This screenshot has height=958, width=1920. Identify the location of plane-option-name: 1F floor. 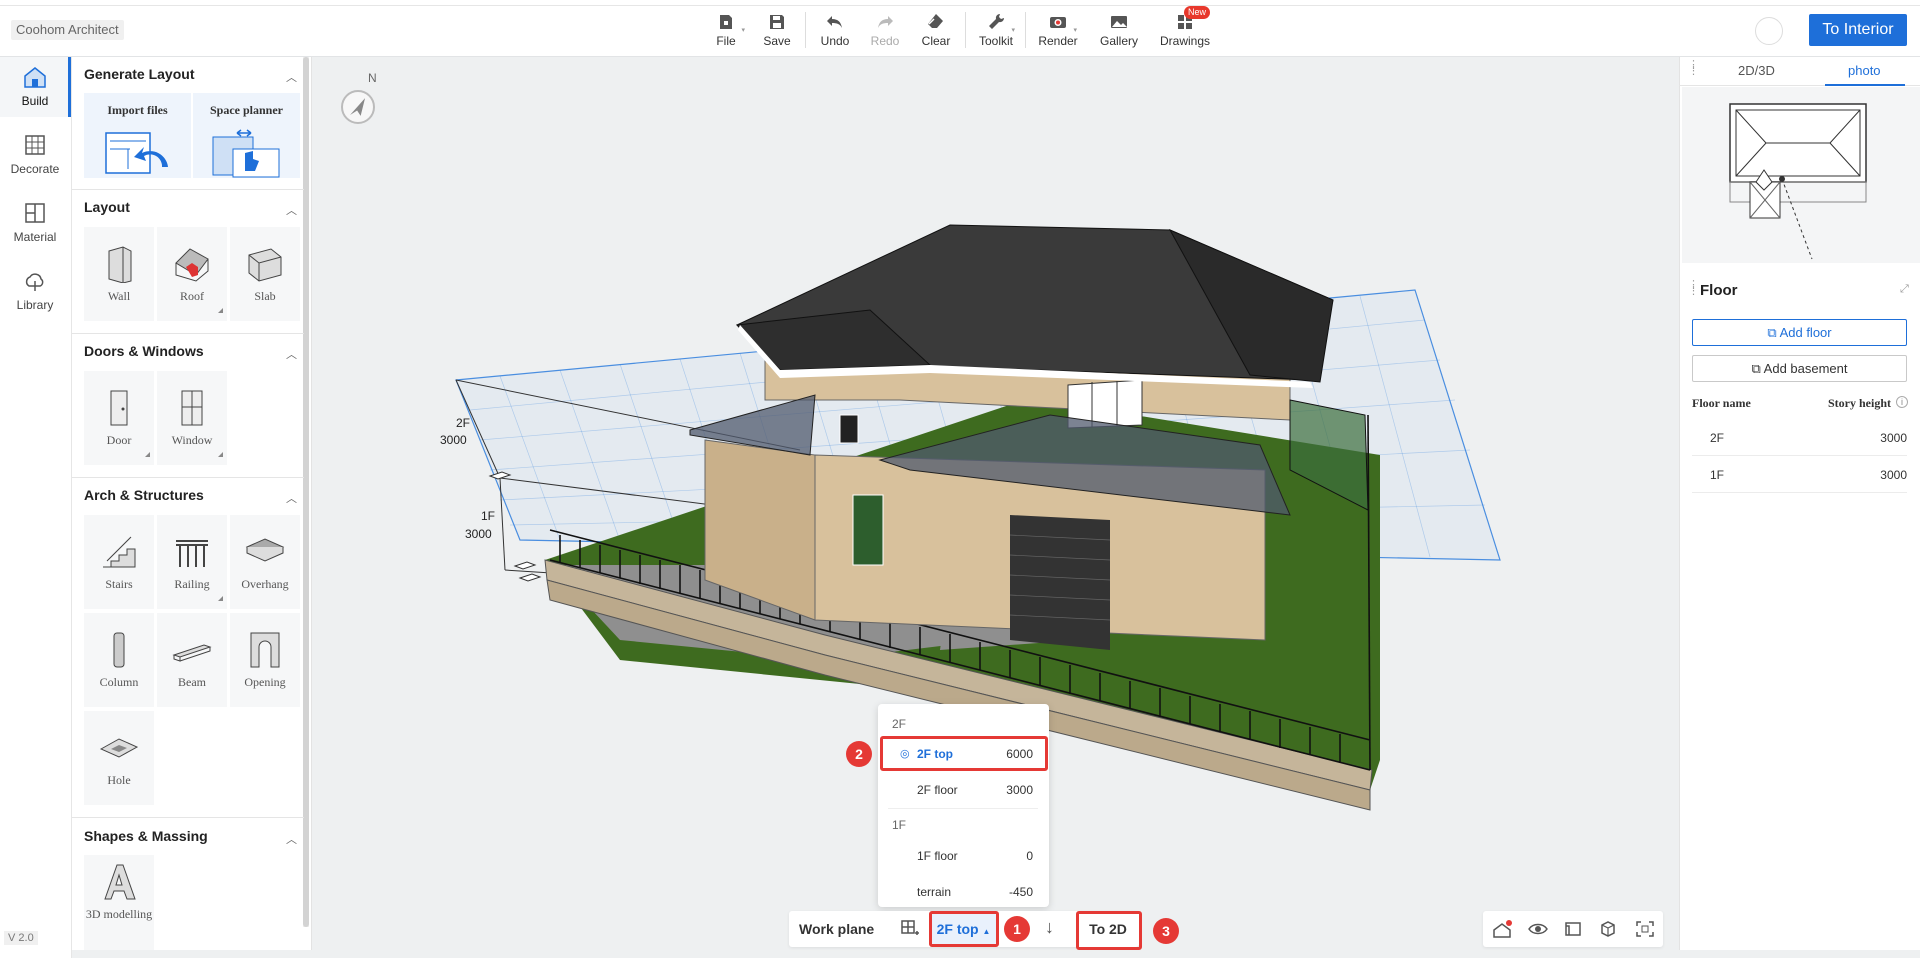
(937, 856).